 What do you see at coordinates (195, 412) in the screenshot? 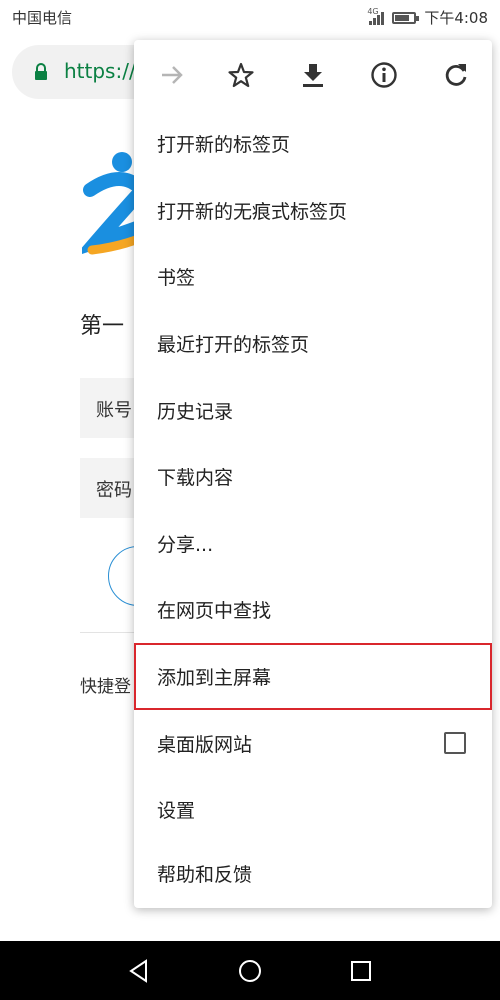
I see `menu-item-label: 历史记录` at bounding box center [195, 412].